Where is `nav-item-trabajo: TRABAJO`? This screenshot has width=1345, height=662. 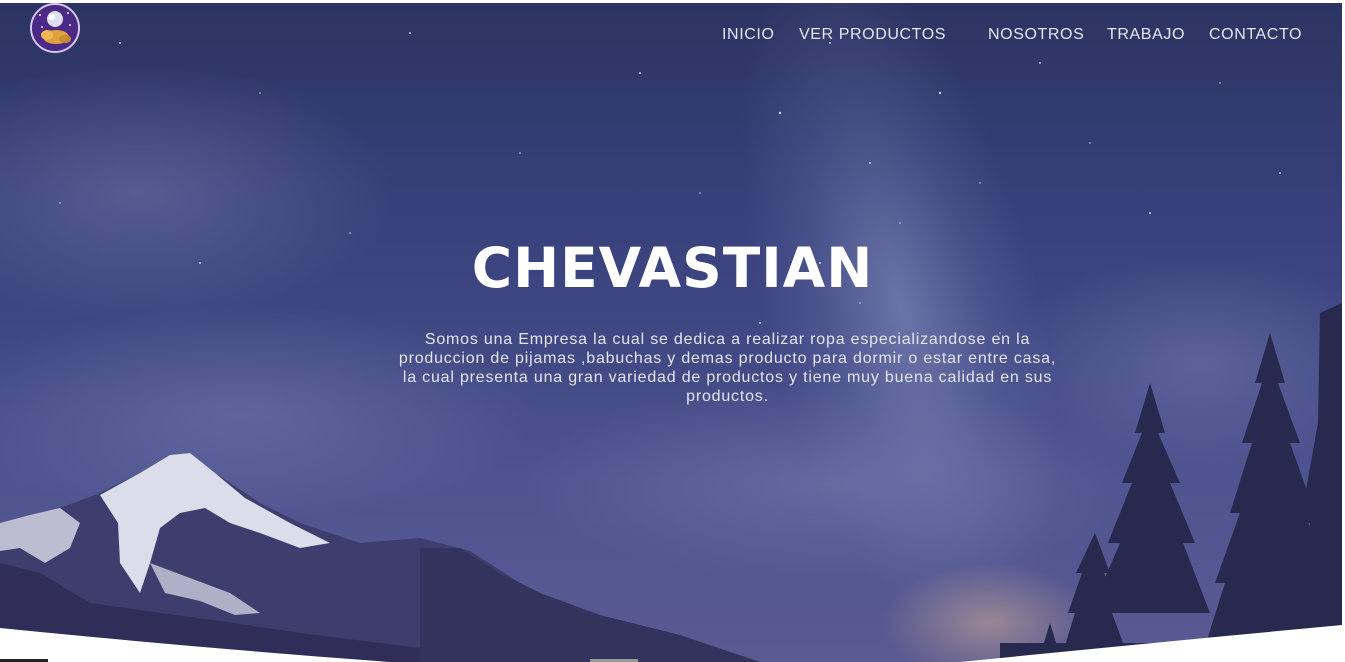
nav-item-trabajo: TRABAJO is located at coordinates (1146, 35).